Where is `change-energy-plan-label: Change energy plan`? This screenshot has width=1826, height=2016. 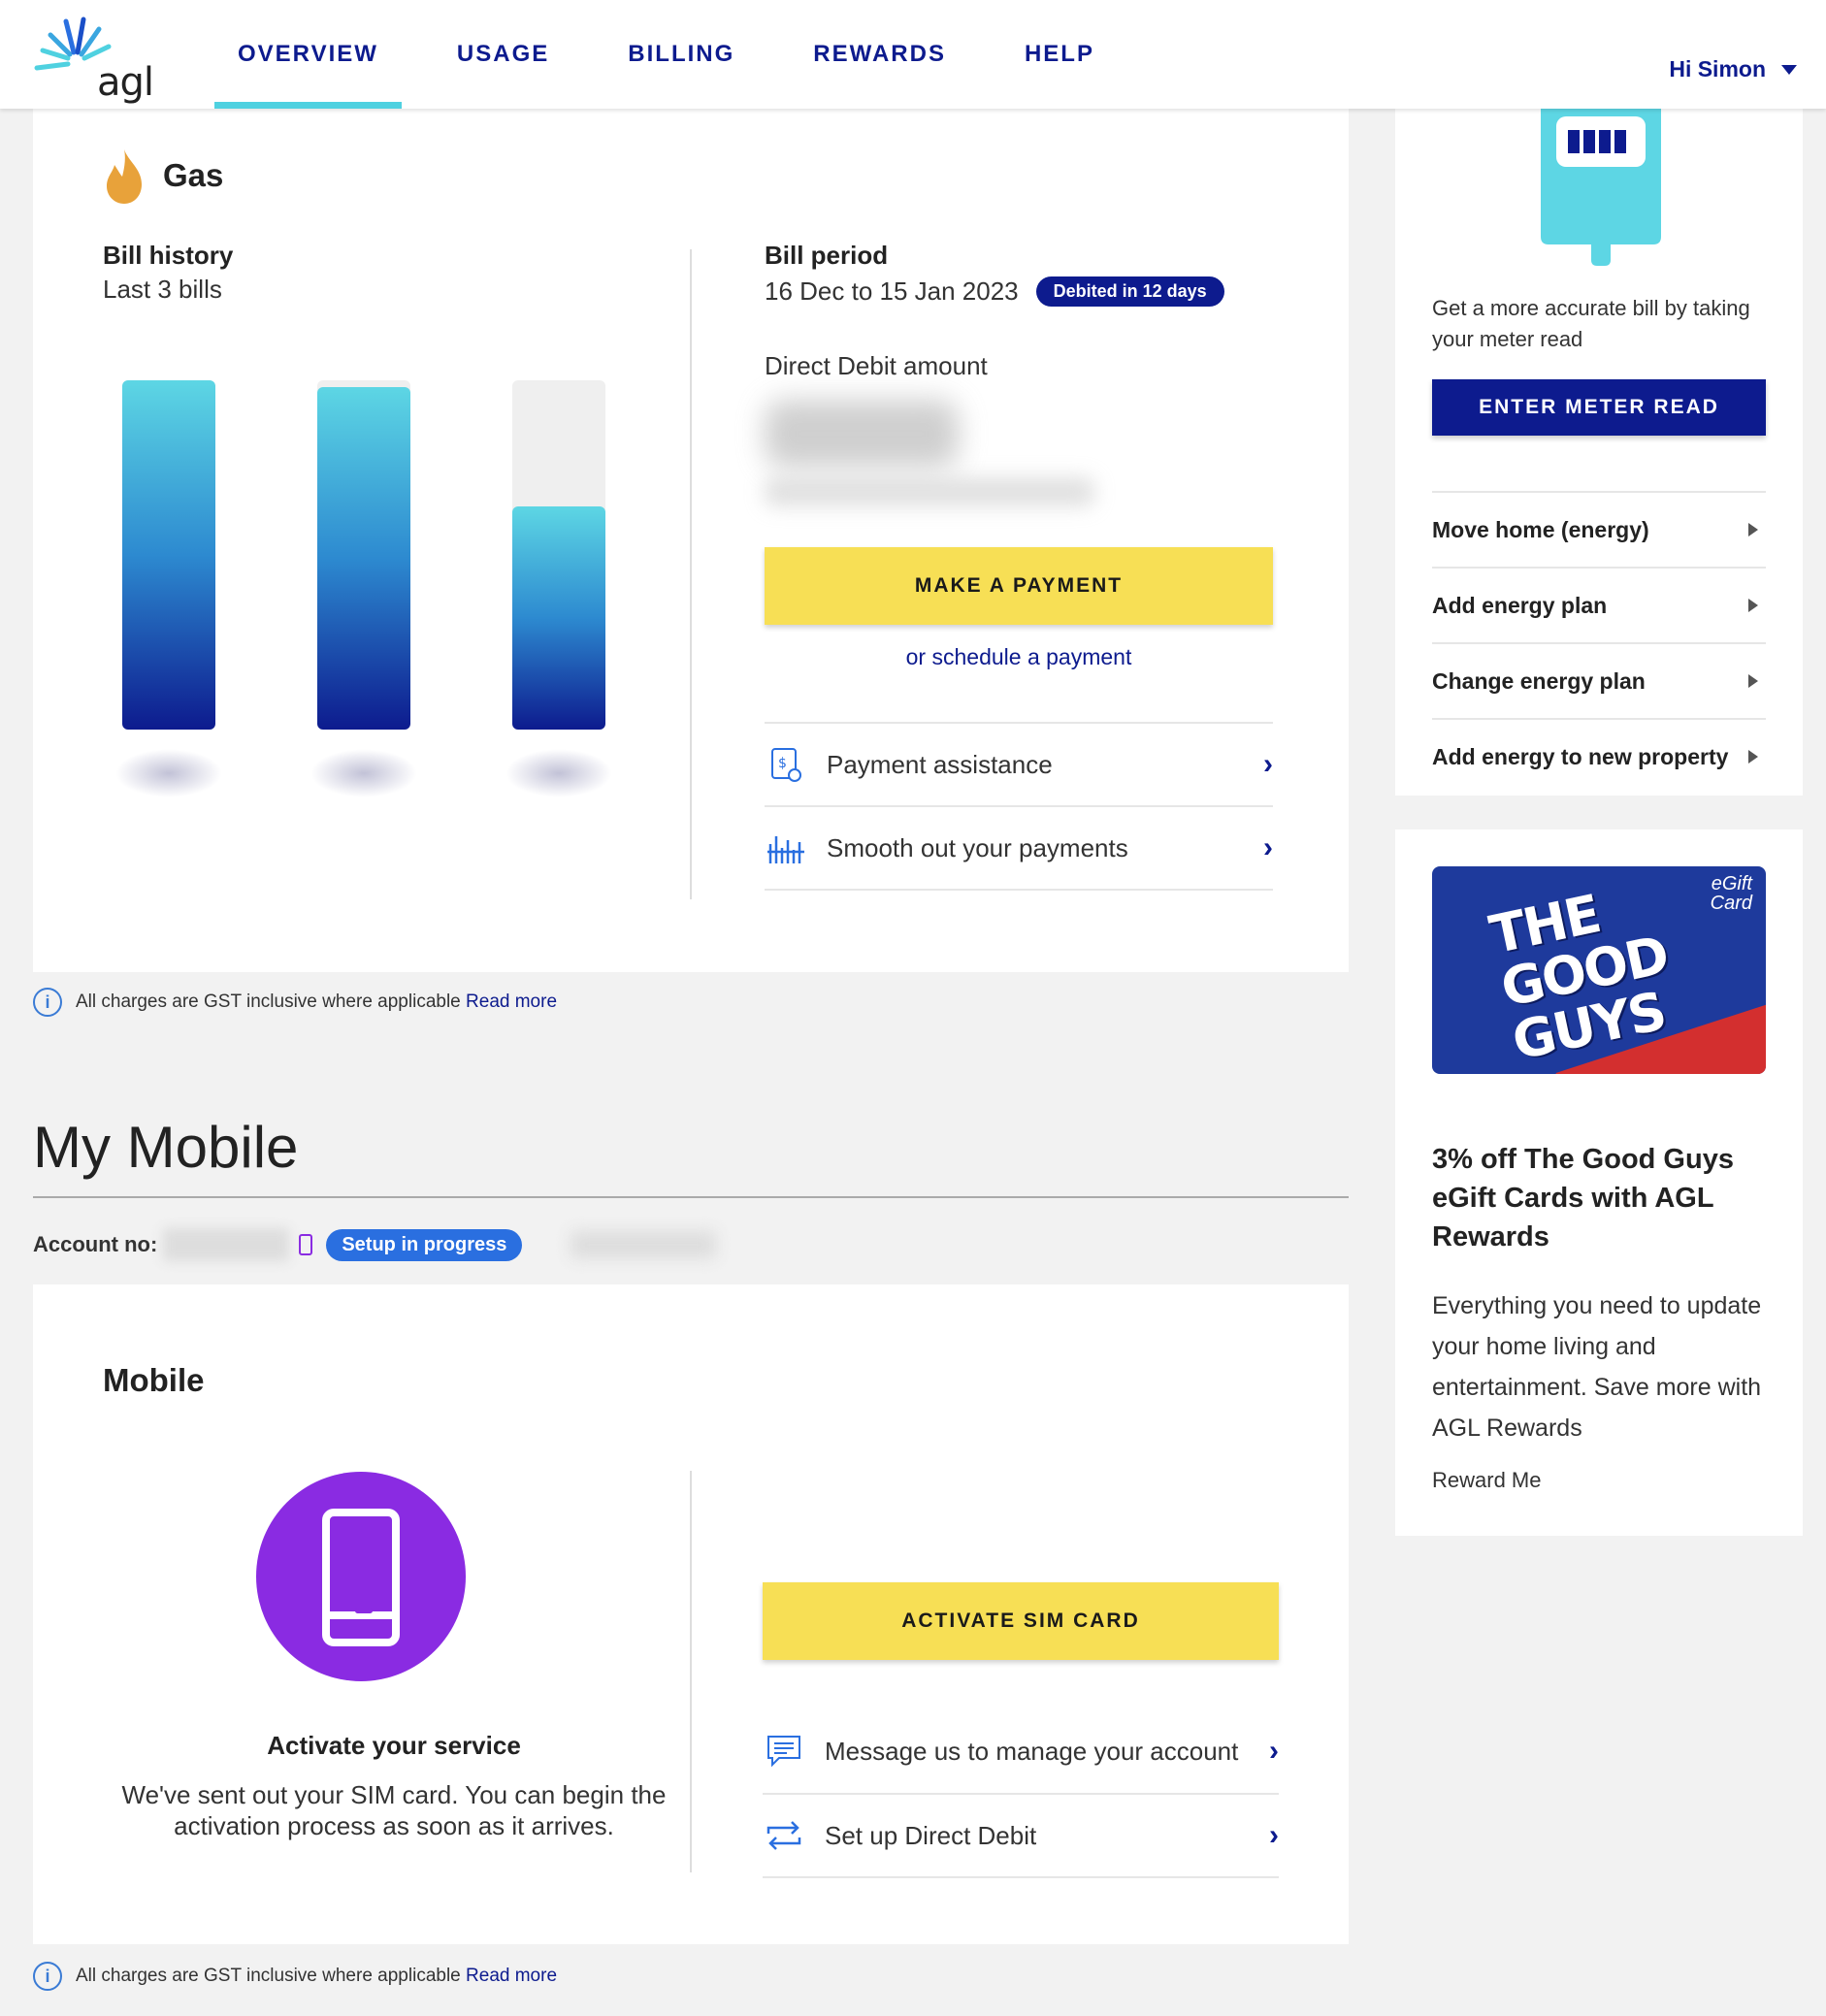 change-energy-plan-label: Change energy plan is located at coordinates (1539, 680).